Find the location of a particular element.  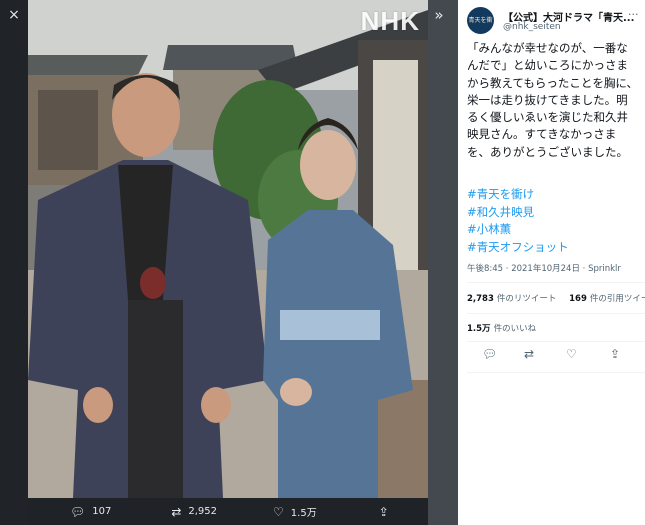

hashtag-link: #小林薫 is located at coordinates (553, 230).